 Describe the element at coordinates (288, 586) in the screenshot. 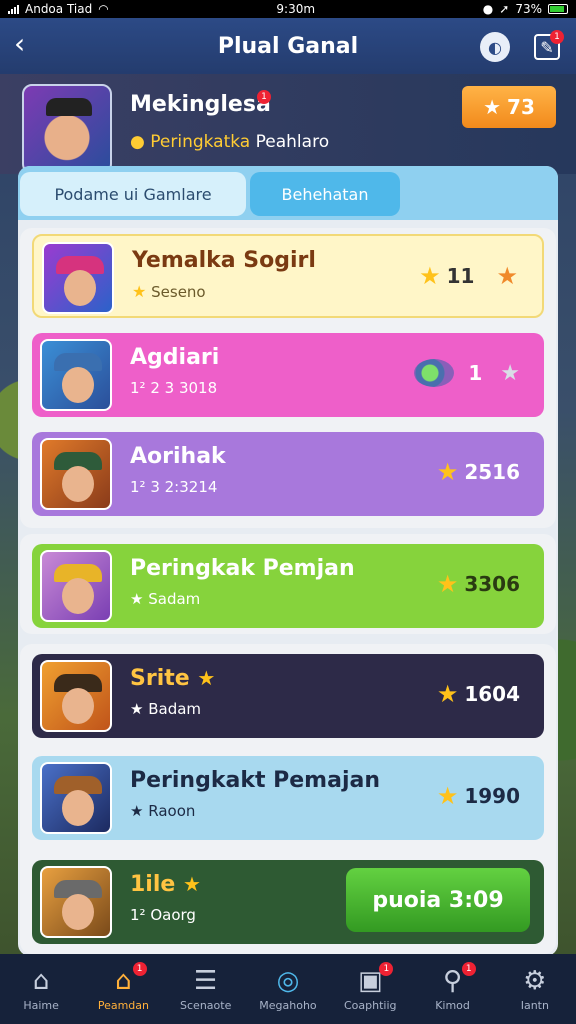

I see `leaderboard-row: Peringkak Pemjan ★ Sadam ★ 3306` at that location.